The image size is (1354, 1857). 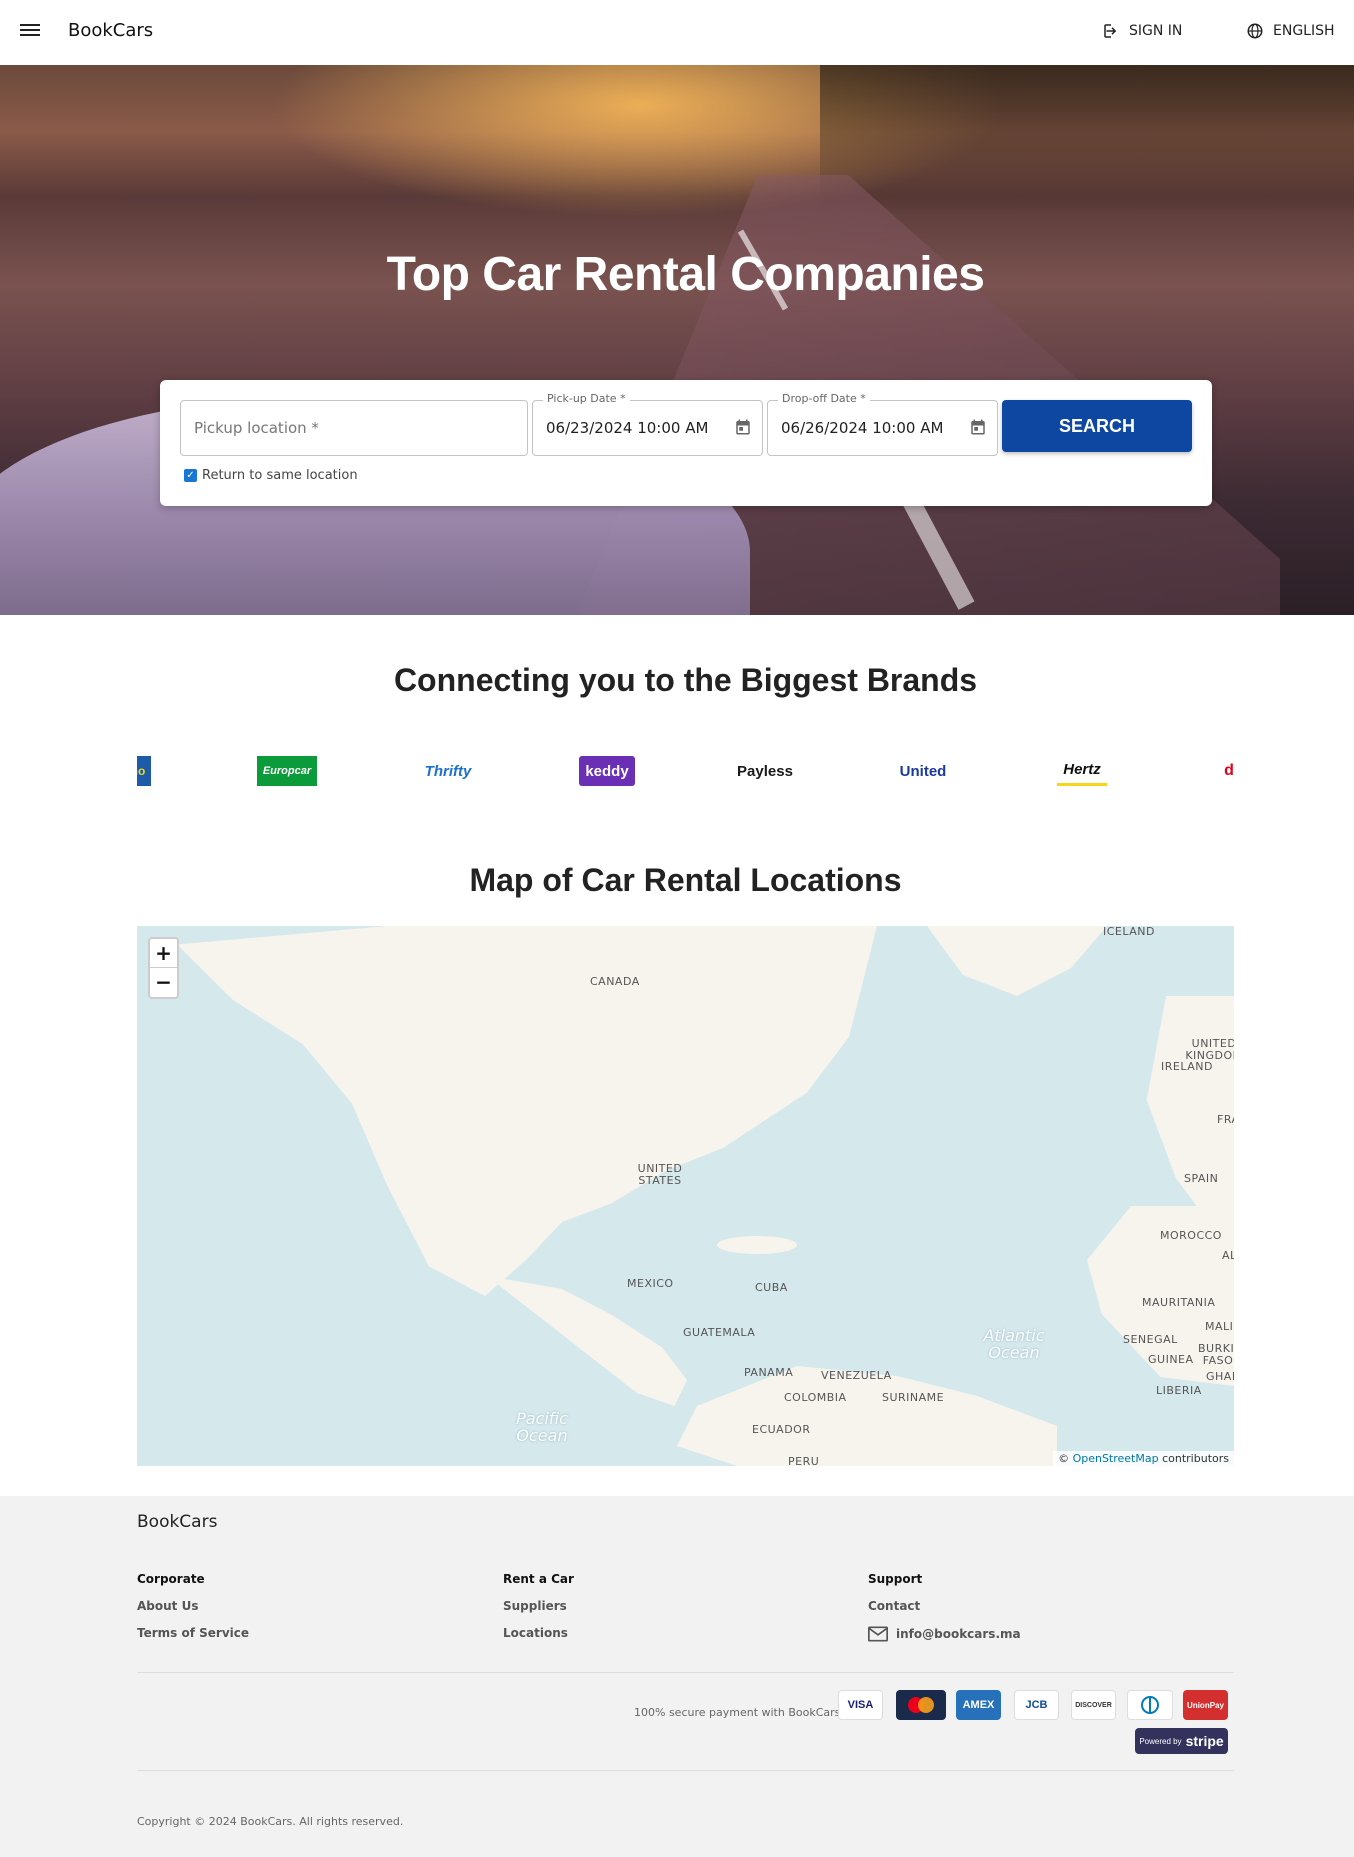 What do you see at coordinates (923, 771) in the screenshot?
I see `brand-logo-united: United` at bounding box center [923, 771].